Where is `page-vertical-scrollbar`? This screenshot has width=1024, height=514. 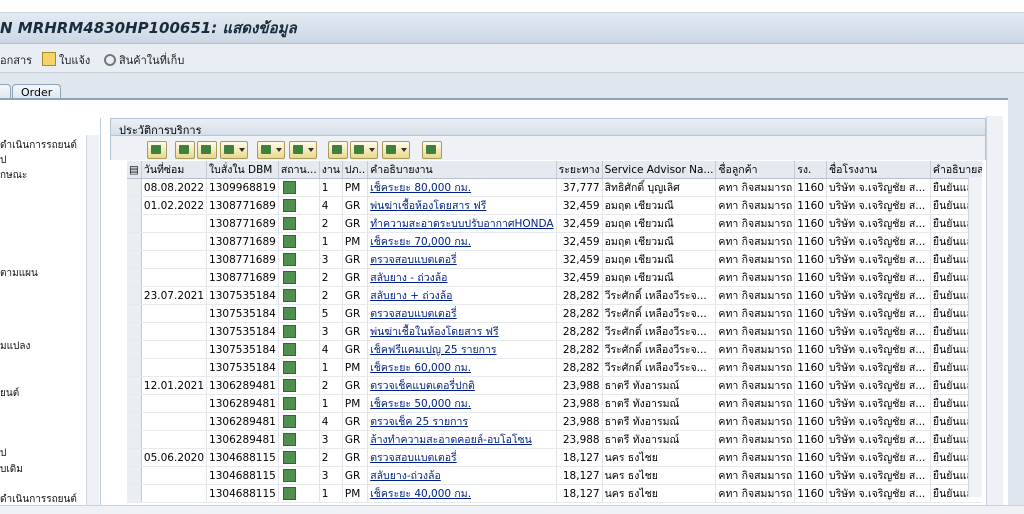 page-vertical-scrollbar is located at coordinates (994, 311).